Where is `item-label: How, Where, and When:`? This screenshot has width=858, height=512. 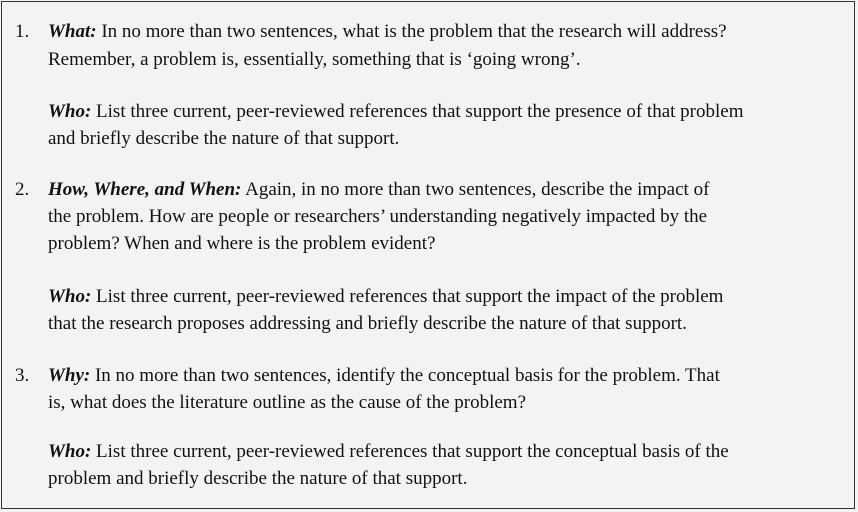
item-label: How, Where, and When: is located at coordinates (145, 189).